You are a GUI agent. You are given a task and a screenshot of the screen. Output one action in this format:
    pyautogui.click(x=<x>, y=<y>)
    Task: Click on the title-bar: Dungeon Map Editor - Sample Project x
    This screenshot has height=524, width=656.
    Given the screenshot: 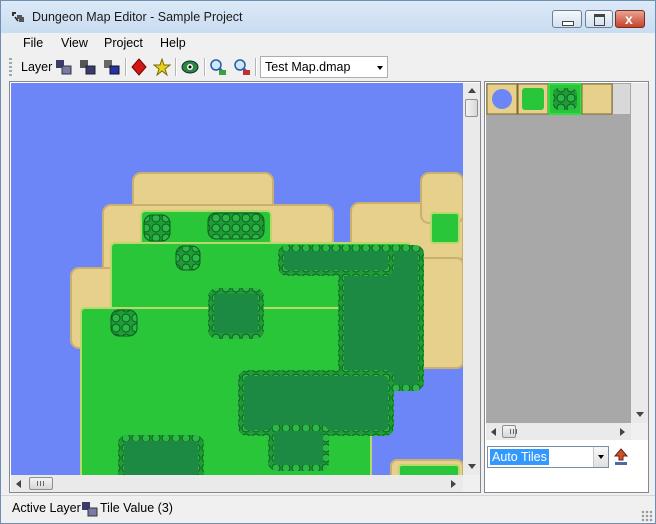 What is the action you would take?
    pyautogui.click(x=328, y=17)
    